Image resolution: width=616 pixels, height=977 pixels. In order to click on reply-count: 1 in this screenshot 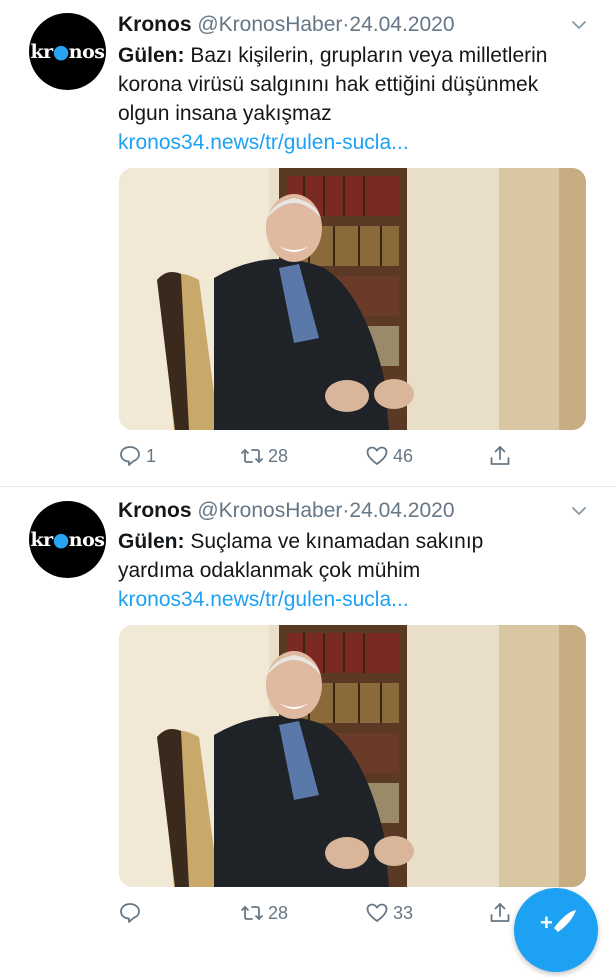, I will do `click(151, 455)`.